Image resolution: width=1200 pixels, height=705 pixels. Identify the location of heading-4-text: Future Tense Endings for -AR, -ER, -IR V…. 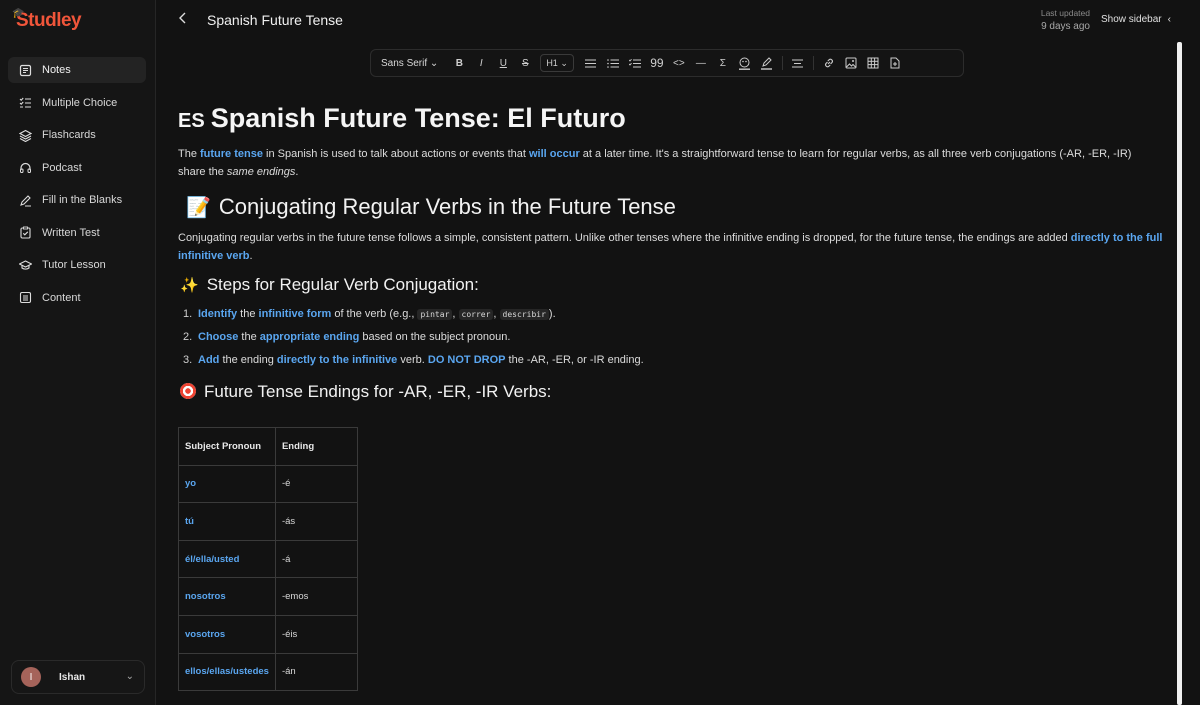
(378, 391).